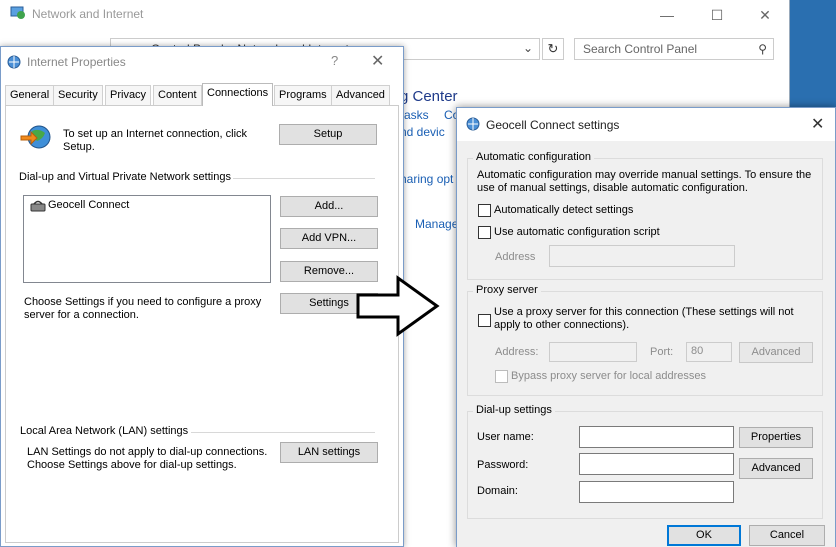  Describe the element at coordinates (238, 94) in the screenshot. I see `tab-connections: Connections` at that location.